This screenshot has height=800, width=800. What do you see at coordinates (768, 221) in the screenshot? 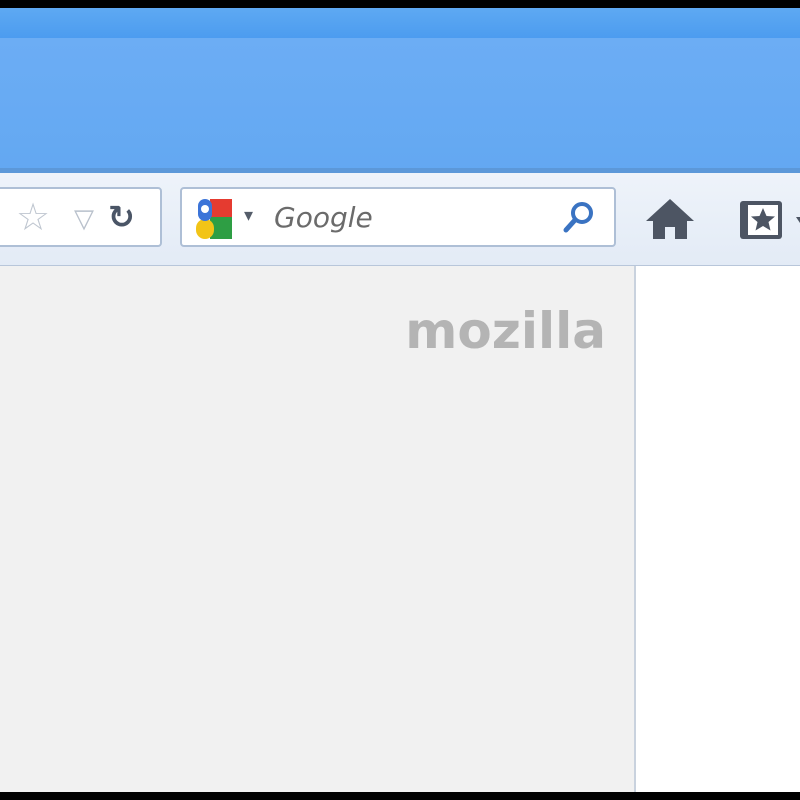
I see `bookmark-star-box-icon` at bounding box center [768, 221].